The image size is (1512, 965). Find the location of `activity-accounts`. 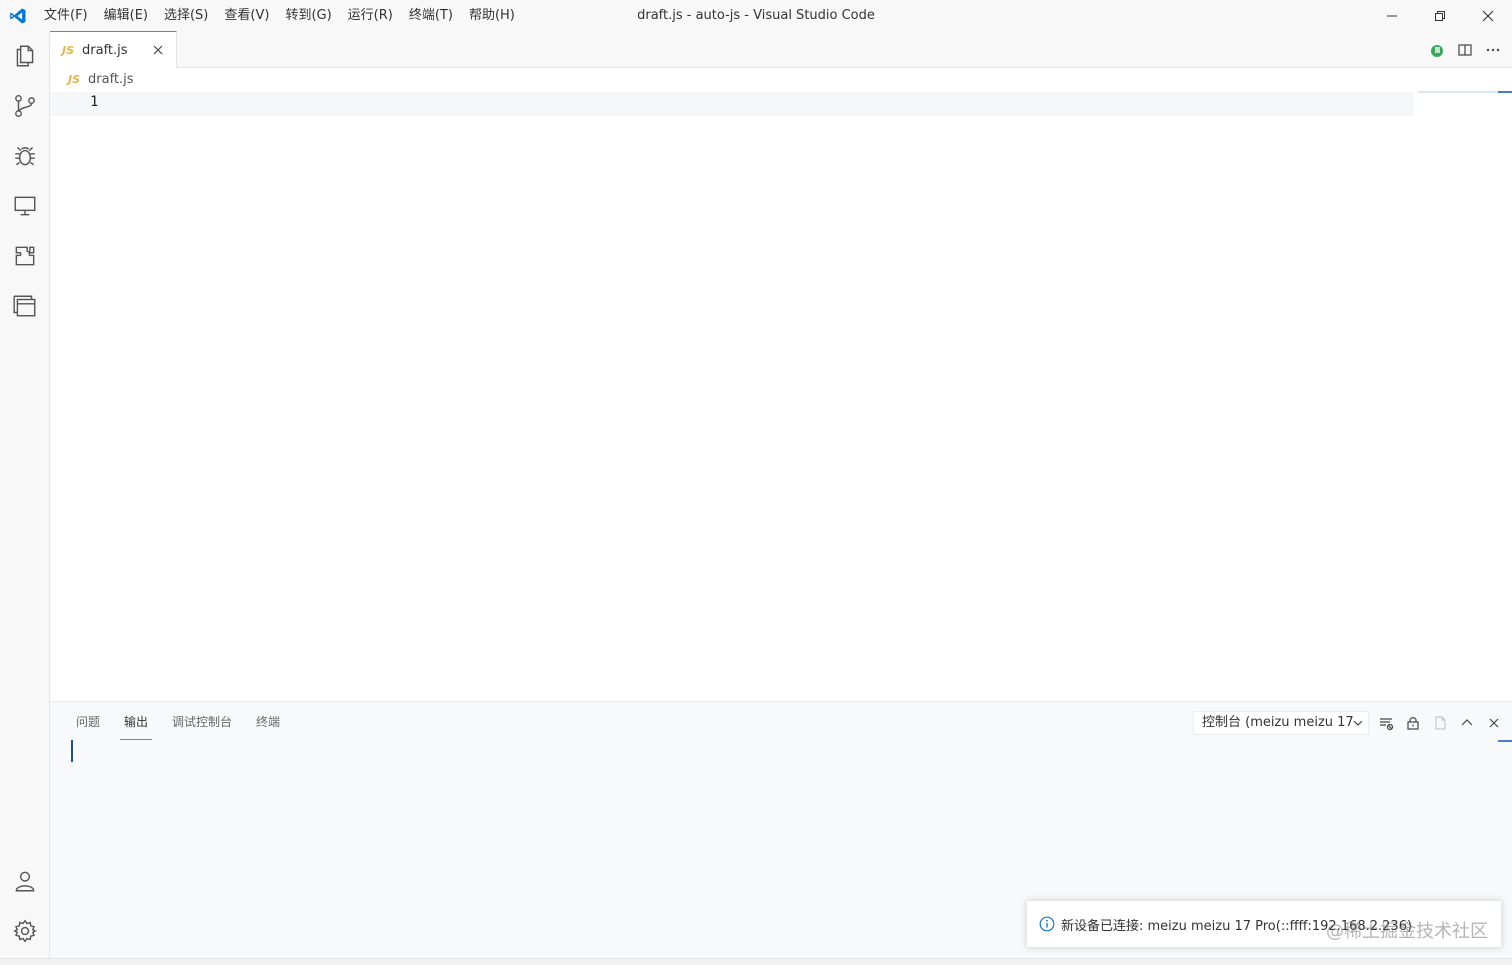

activity-accounts is located at coordinates (25, 881).